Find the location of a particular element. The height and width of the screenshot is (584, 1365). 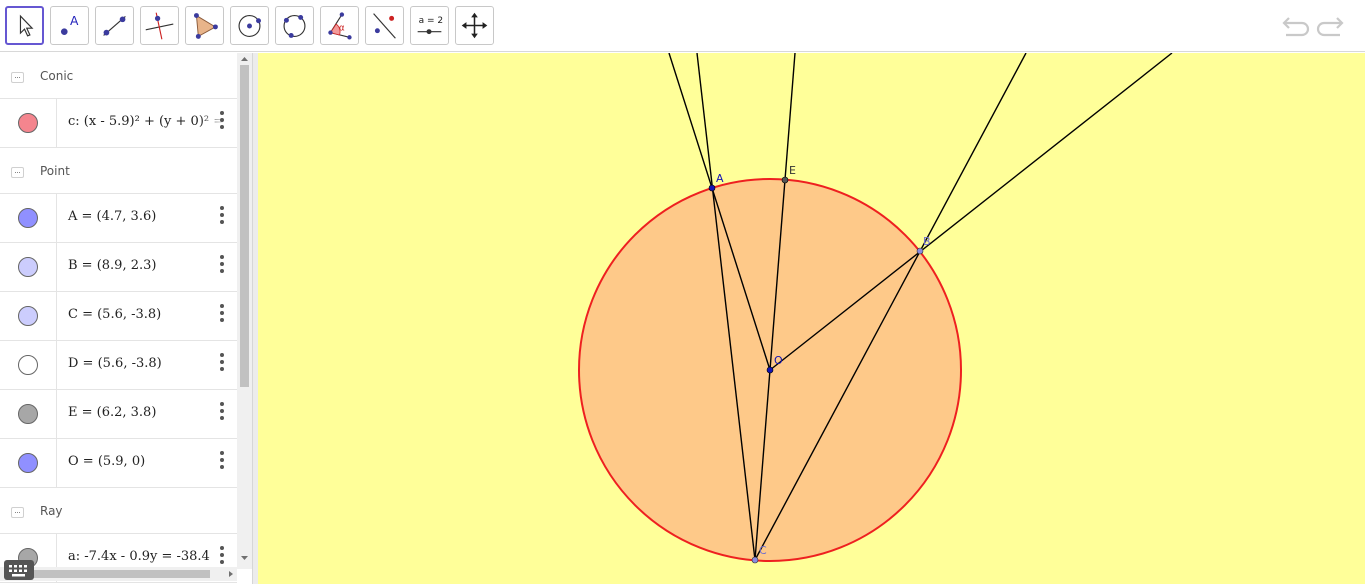

segment-tool is located at coordinates (114, 25).